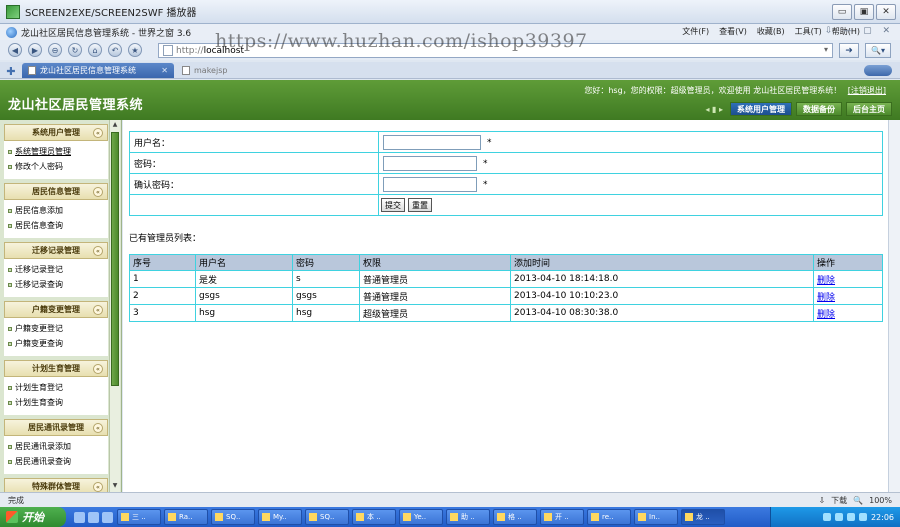 This screenshot has height=527, width=900. Describe the element at coordinates (190, 50) in the screenshot. I see `url-prefix: http://` at that location.